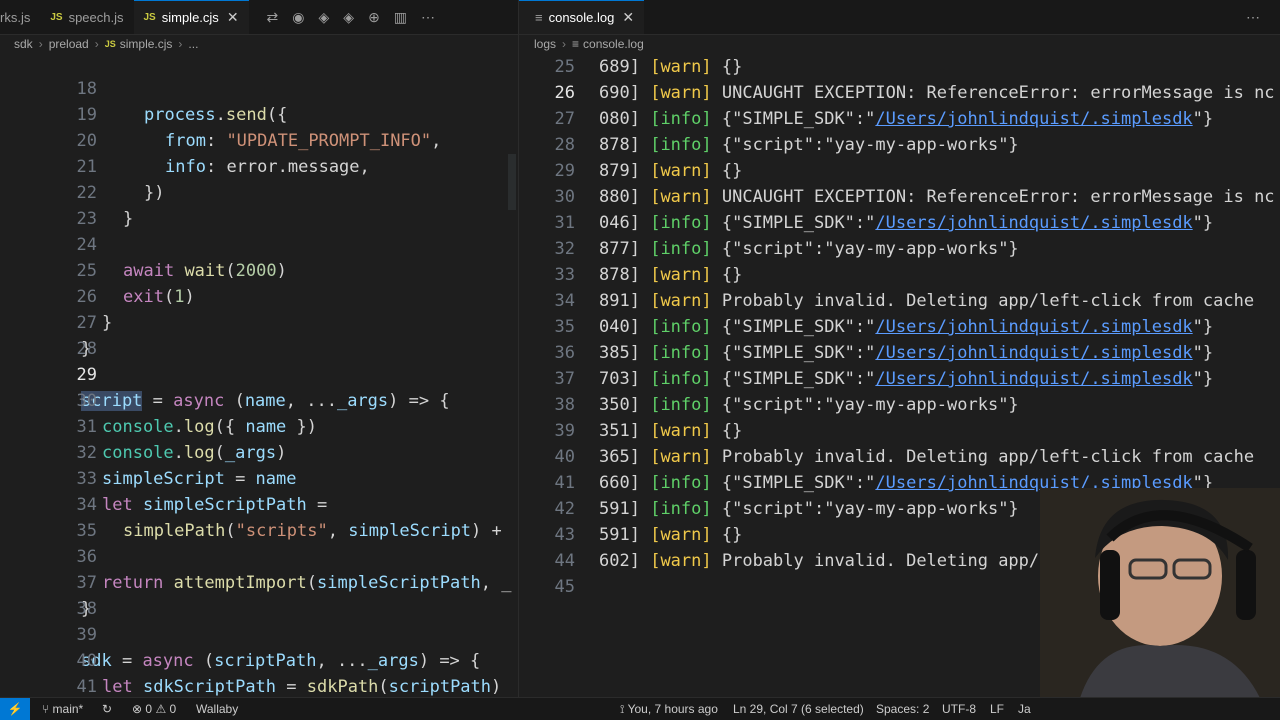  Describe the element at coordinates (191, 17) in the screenshot. I see `tab-simple-cjs: JS simple.cjs ✕` at that location.